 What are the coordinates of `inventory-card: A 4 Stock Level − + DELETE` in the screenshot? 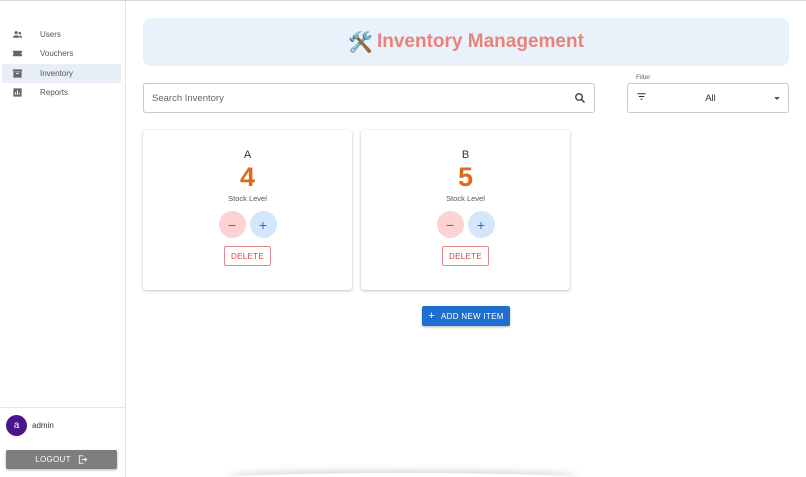 It's located at (247, 210).